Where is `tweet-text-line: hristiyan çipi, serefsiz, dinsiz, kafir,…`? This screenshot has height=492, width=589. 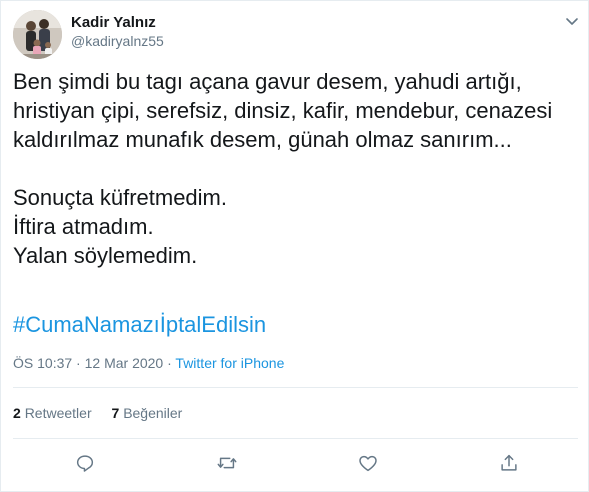 tweet-text-line: hristiyan çipi, serefsiz, dinsiz, kafir,… is located at coordinates (283, 110).